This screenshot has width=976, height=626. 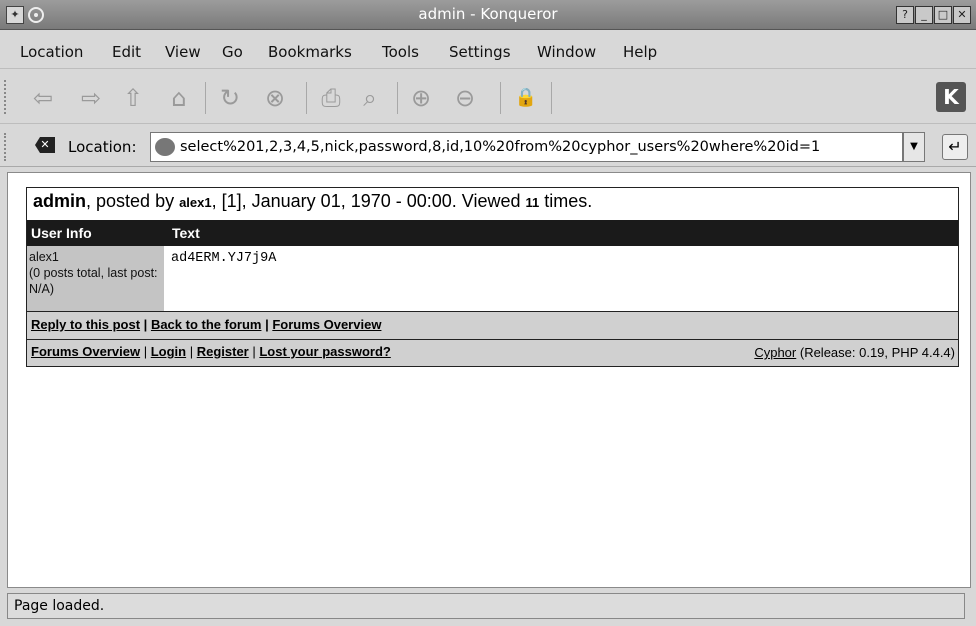 I want to click on post-title: admin, so click(x=60, y=201).